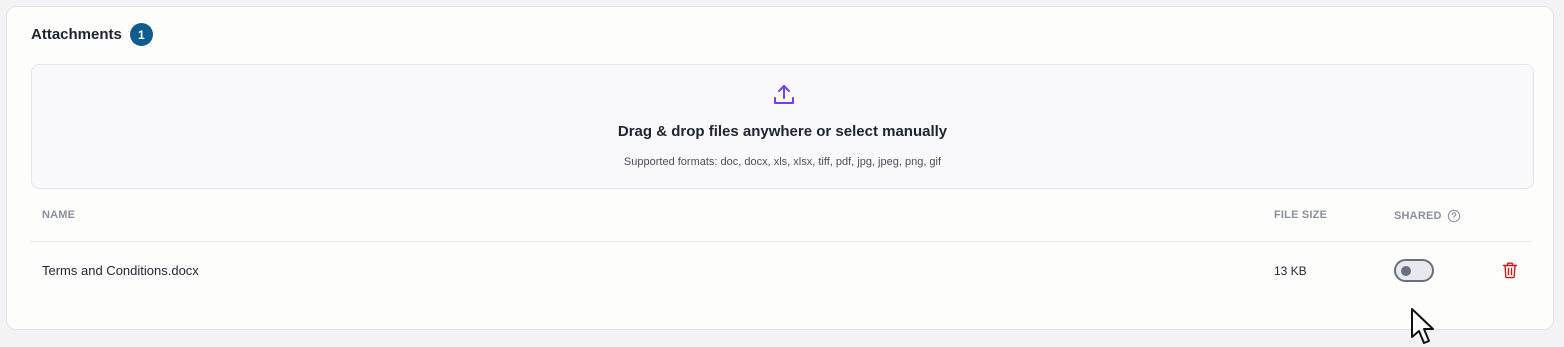 The height and width of the screenshot is (347, 1564). Describe the element at coordinates (120, 270) in the screenshot. I see `attachment-file-name: Terms and Conditions.docx` at that location.